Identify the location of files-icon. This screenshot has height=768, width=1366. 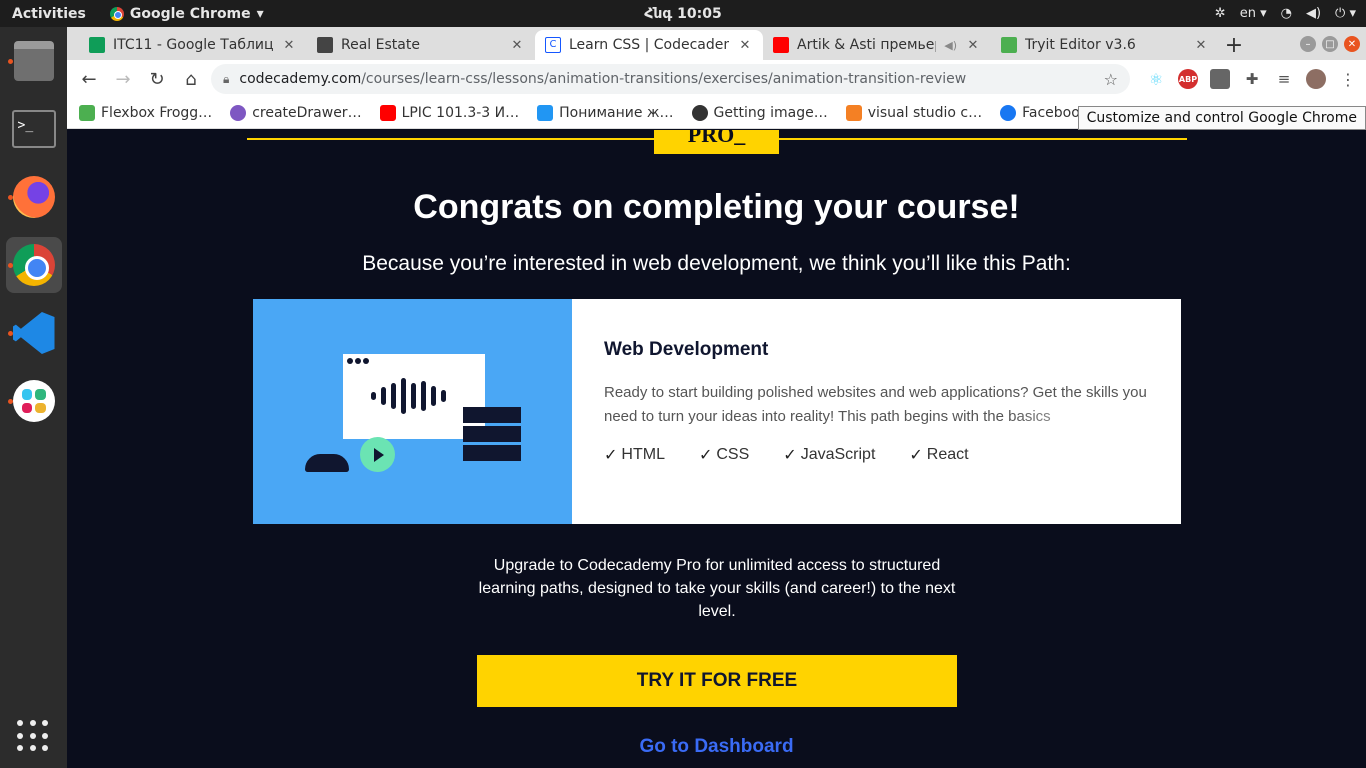
(33, 61).